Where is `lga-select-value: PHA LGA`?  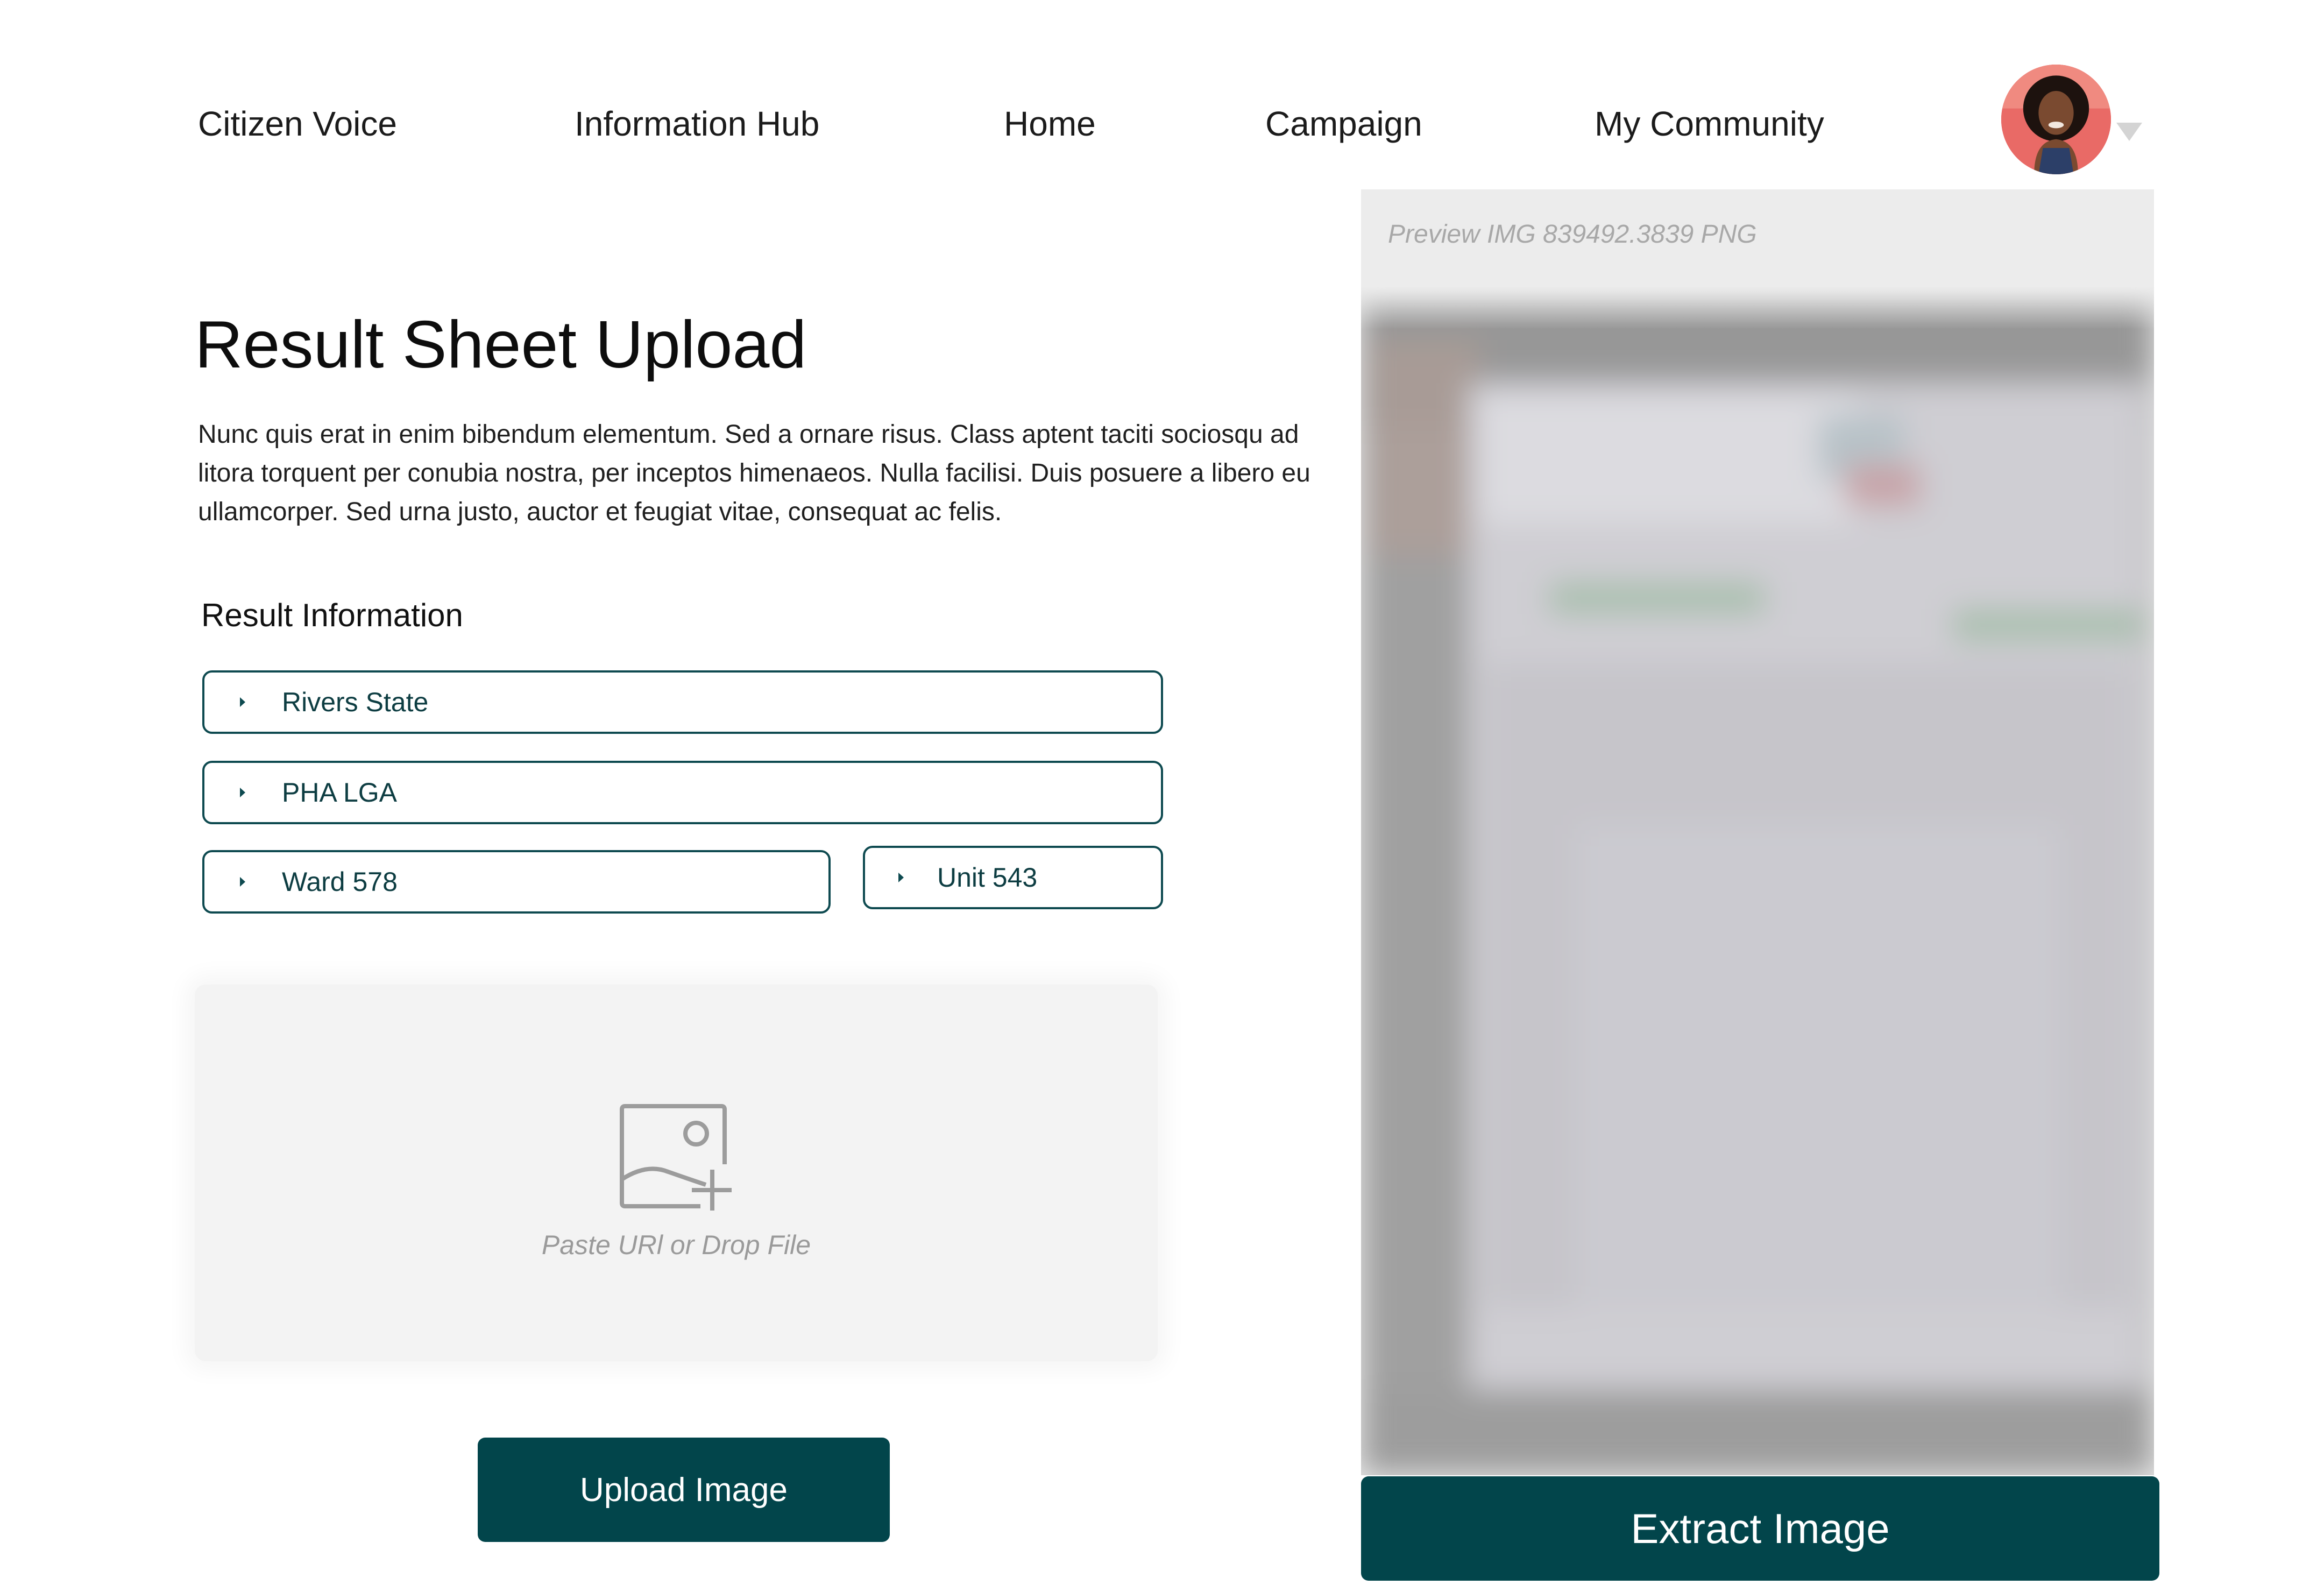
lga-select-value: PHA LGA is located at coordinates (339, 792).